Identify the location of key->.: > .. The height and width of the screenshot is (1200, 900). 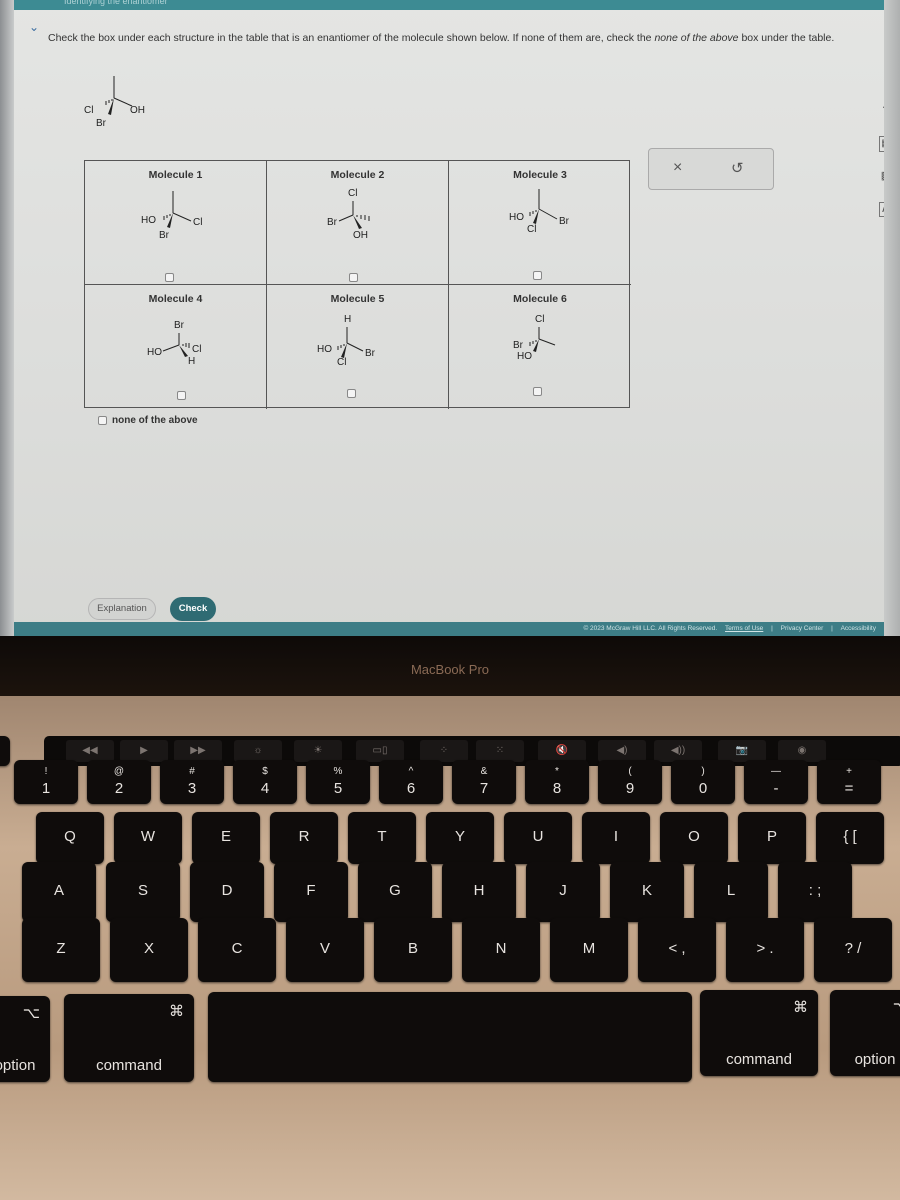
(765, 950).